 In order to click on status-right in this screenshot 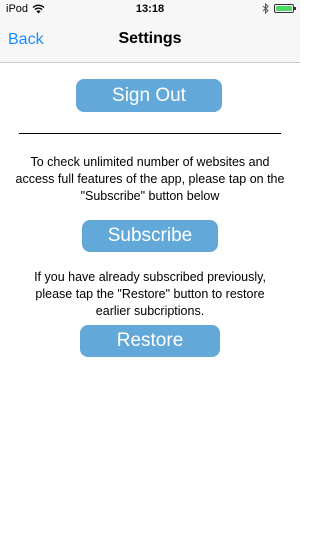, I will do `click(279, 8)`.